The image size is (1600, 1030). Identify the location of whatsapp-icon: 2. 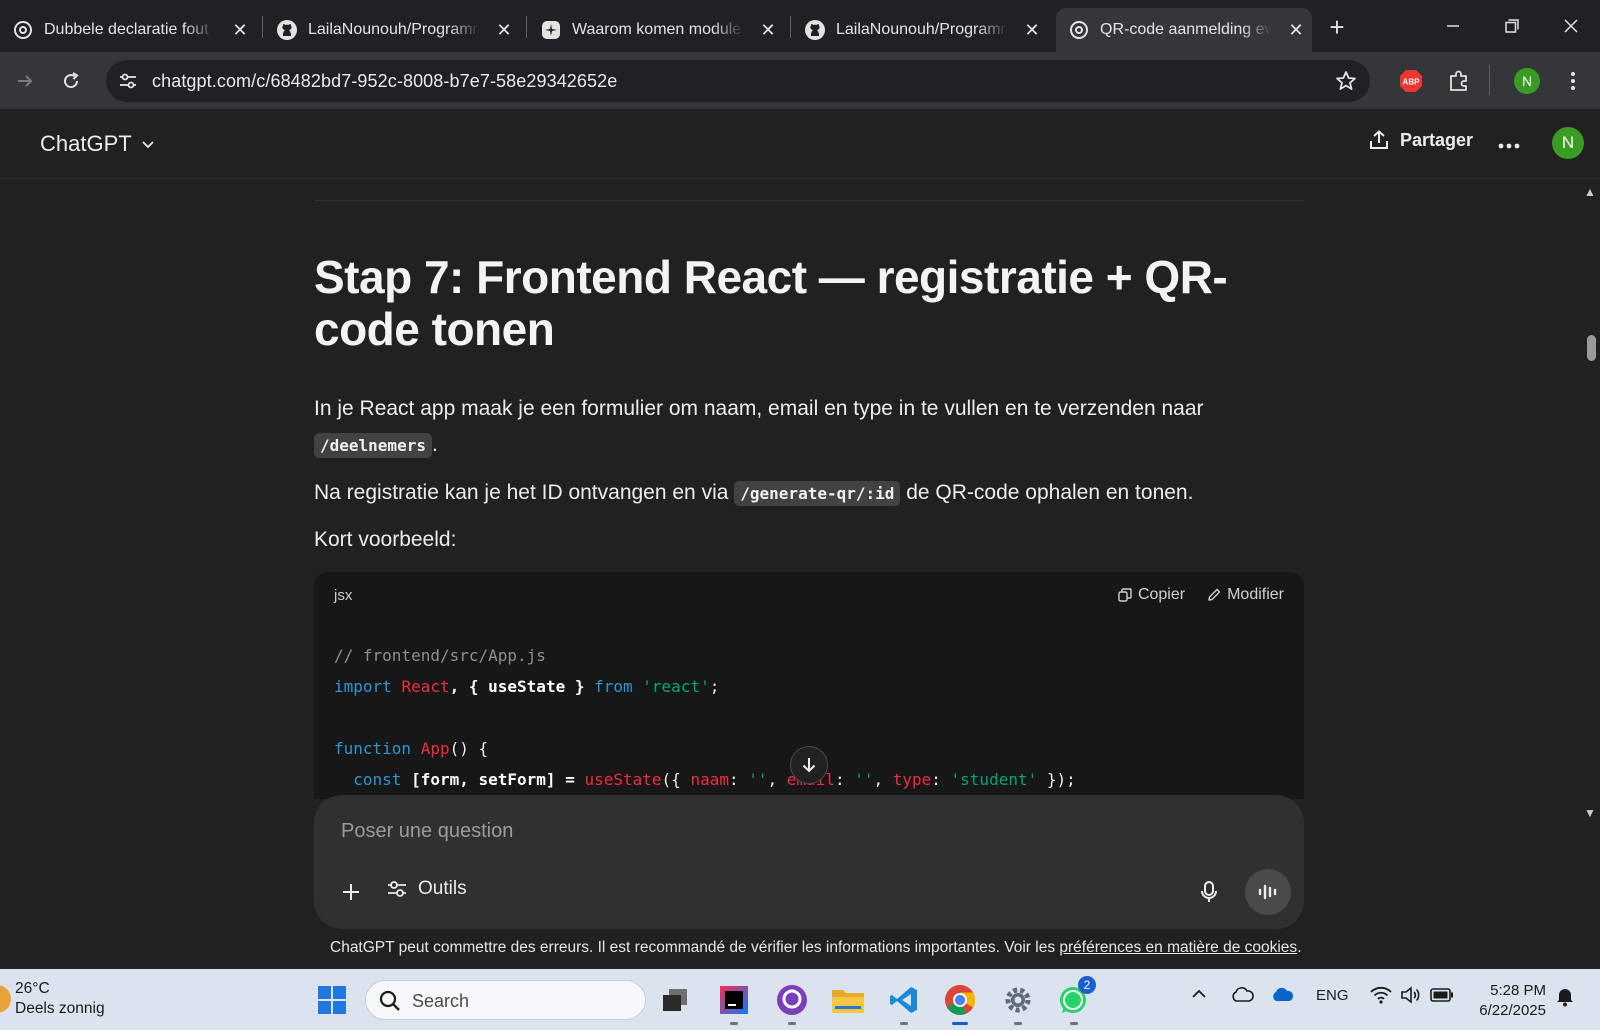
(1075, 1000).